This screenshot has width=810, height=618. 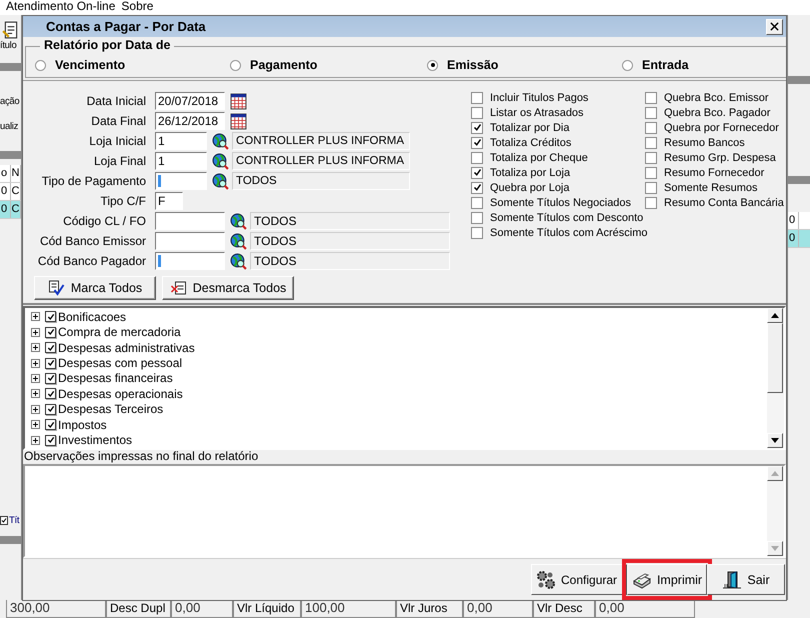 I want to click on down-arrow-icon, so click(x=775, y=440).